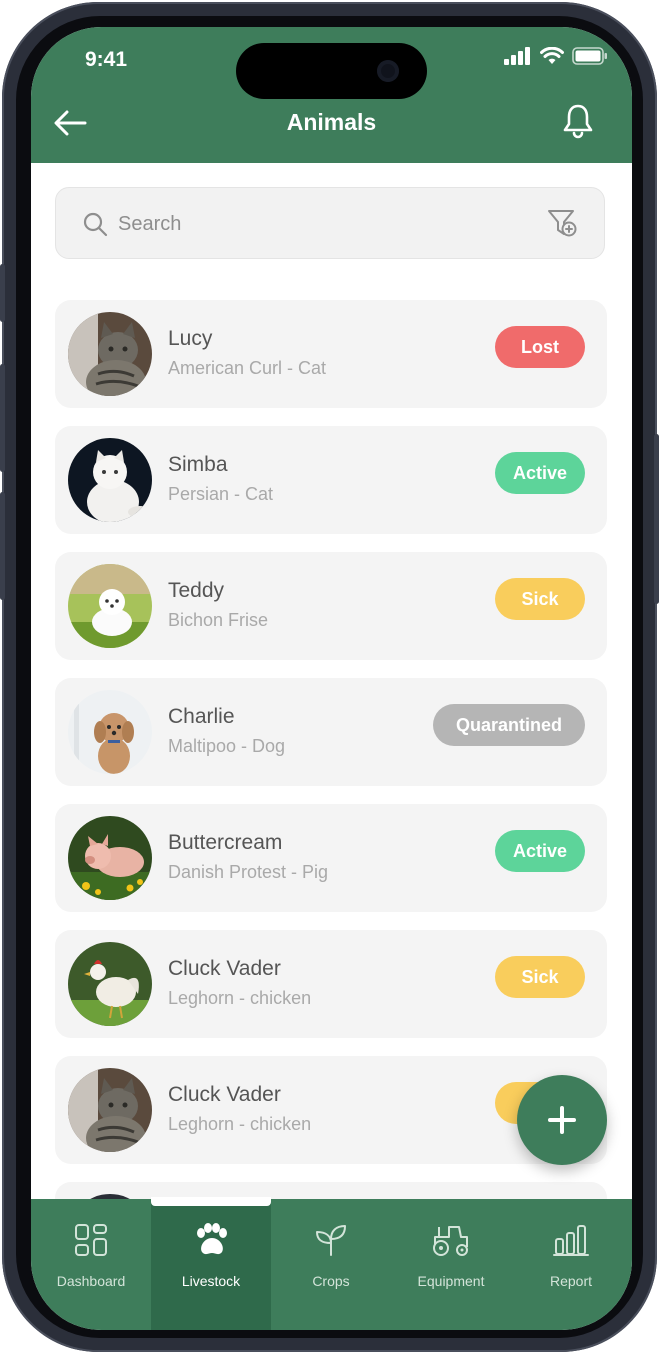 The height and width of the screenshot is (1356, 661). What do you see at coordinates (247, 368) in the screenshot?
I see `animal-breed: American Curl - Cat` at bounding box center [247, 368].